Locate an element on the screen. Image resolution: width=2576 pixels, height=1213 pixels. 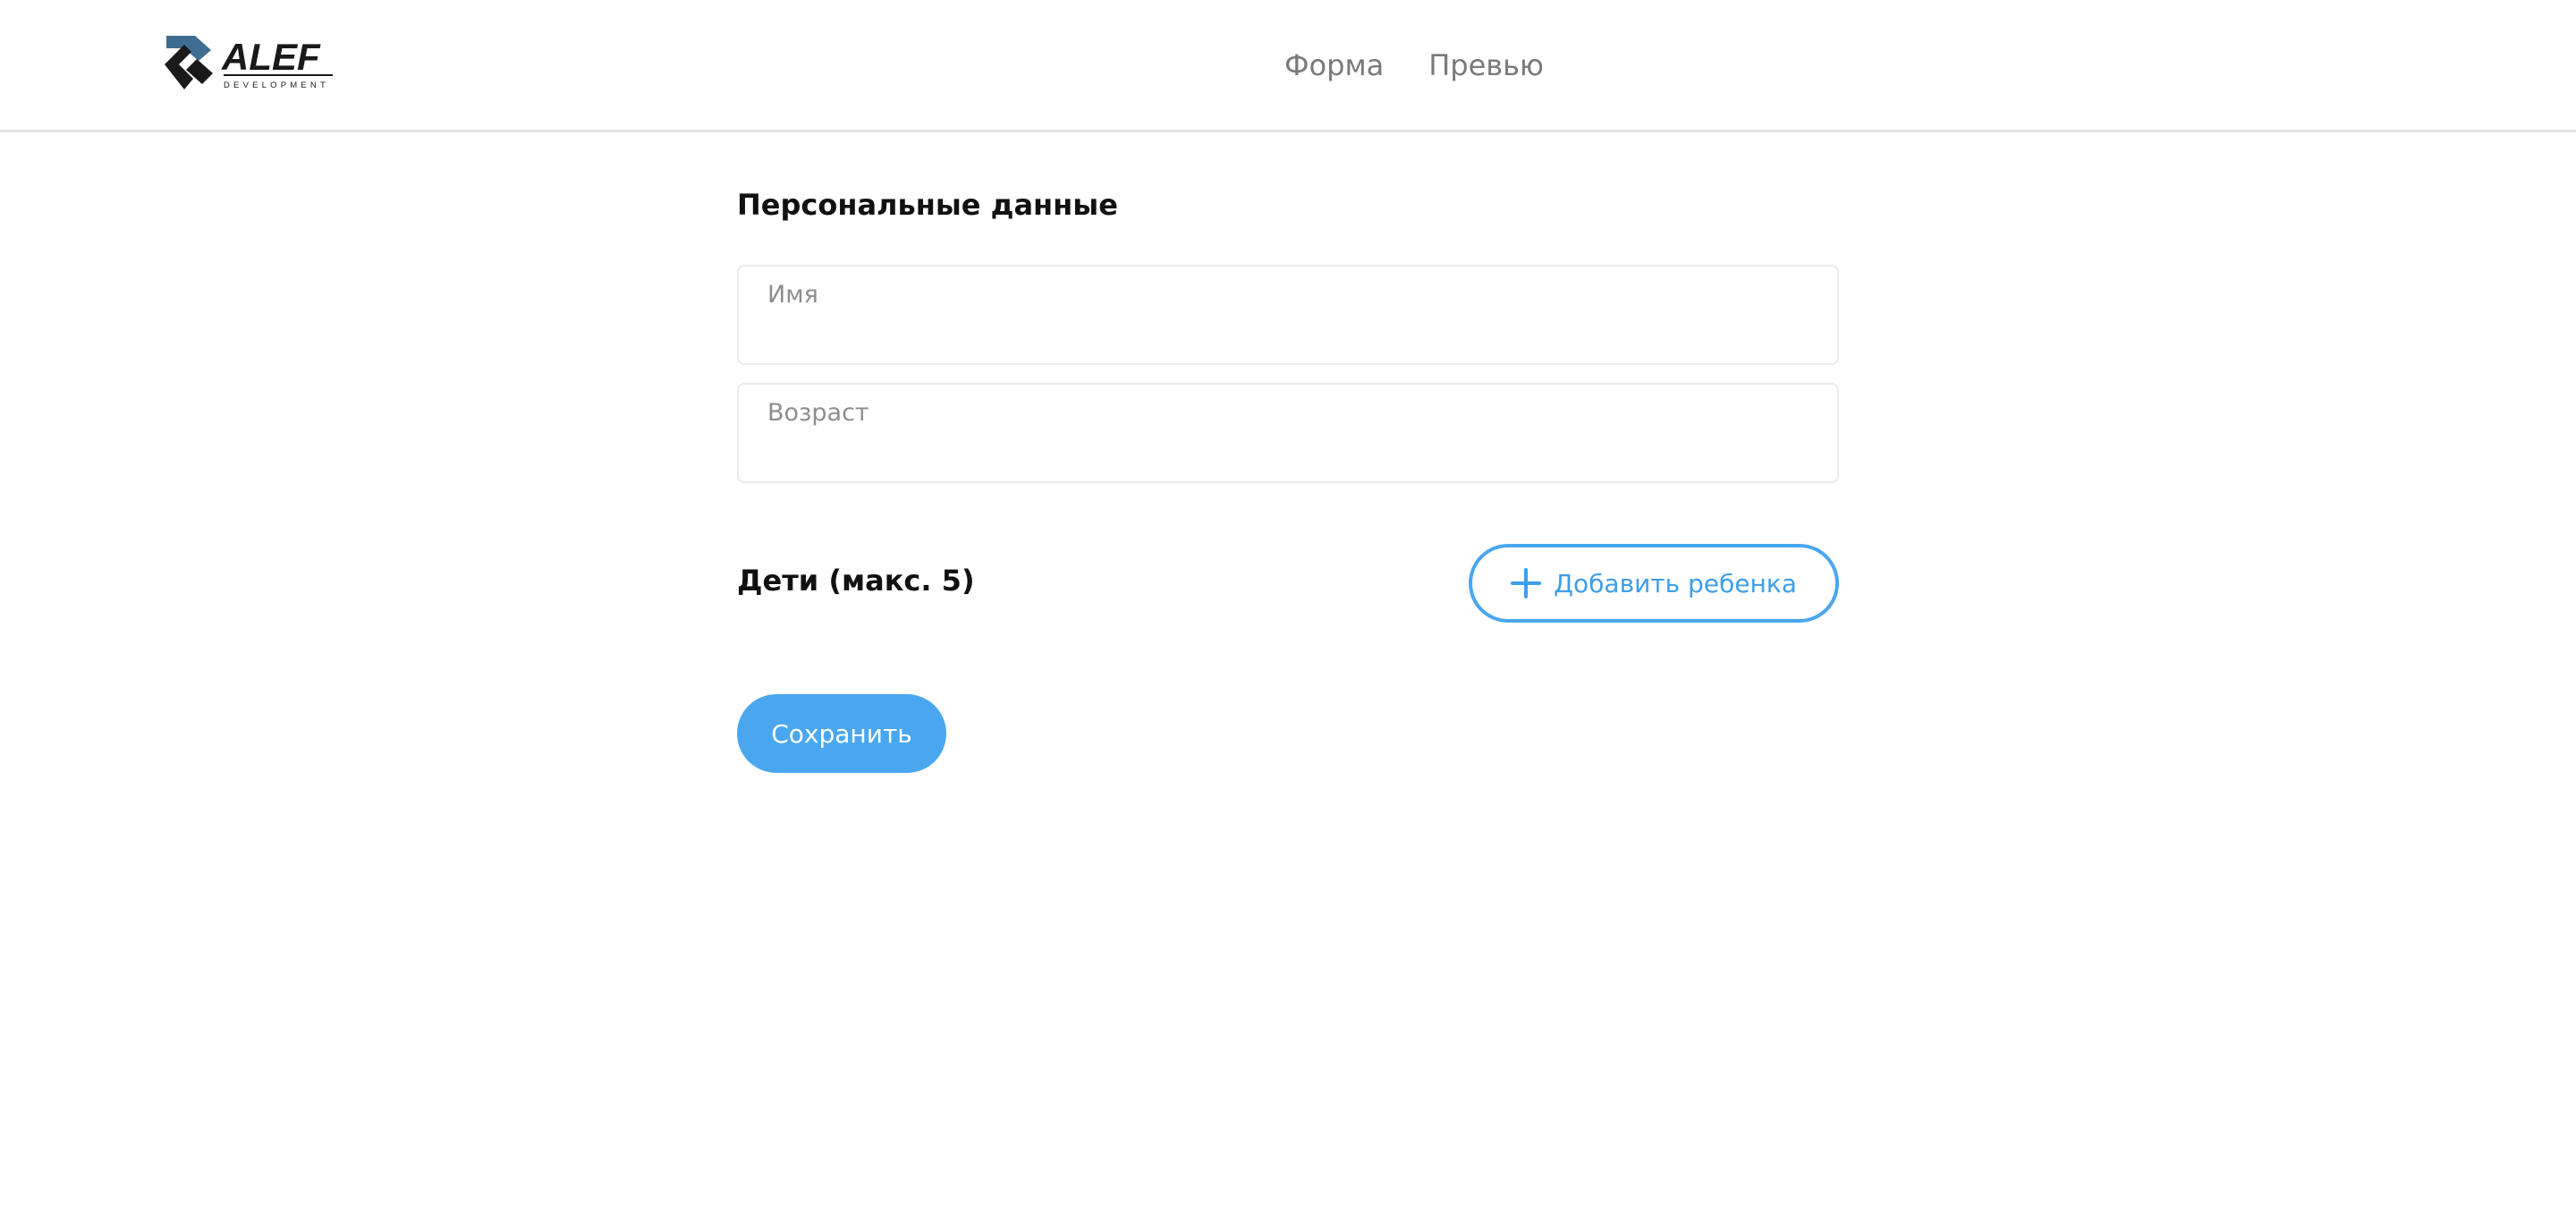
logo-text: ALEF is located at coordinates (271, 57).